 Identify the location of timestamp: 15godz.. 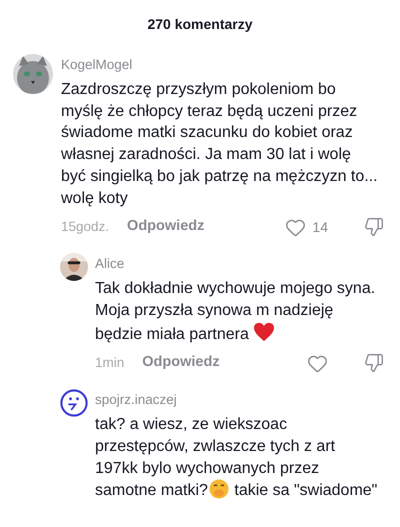
(85, 227).